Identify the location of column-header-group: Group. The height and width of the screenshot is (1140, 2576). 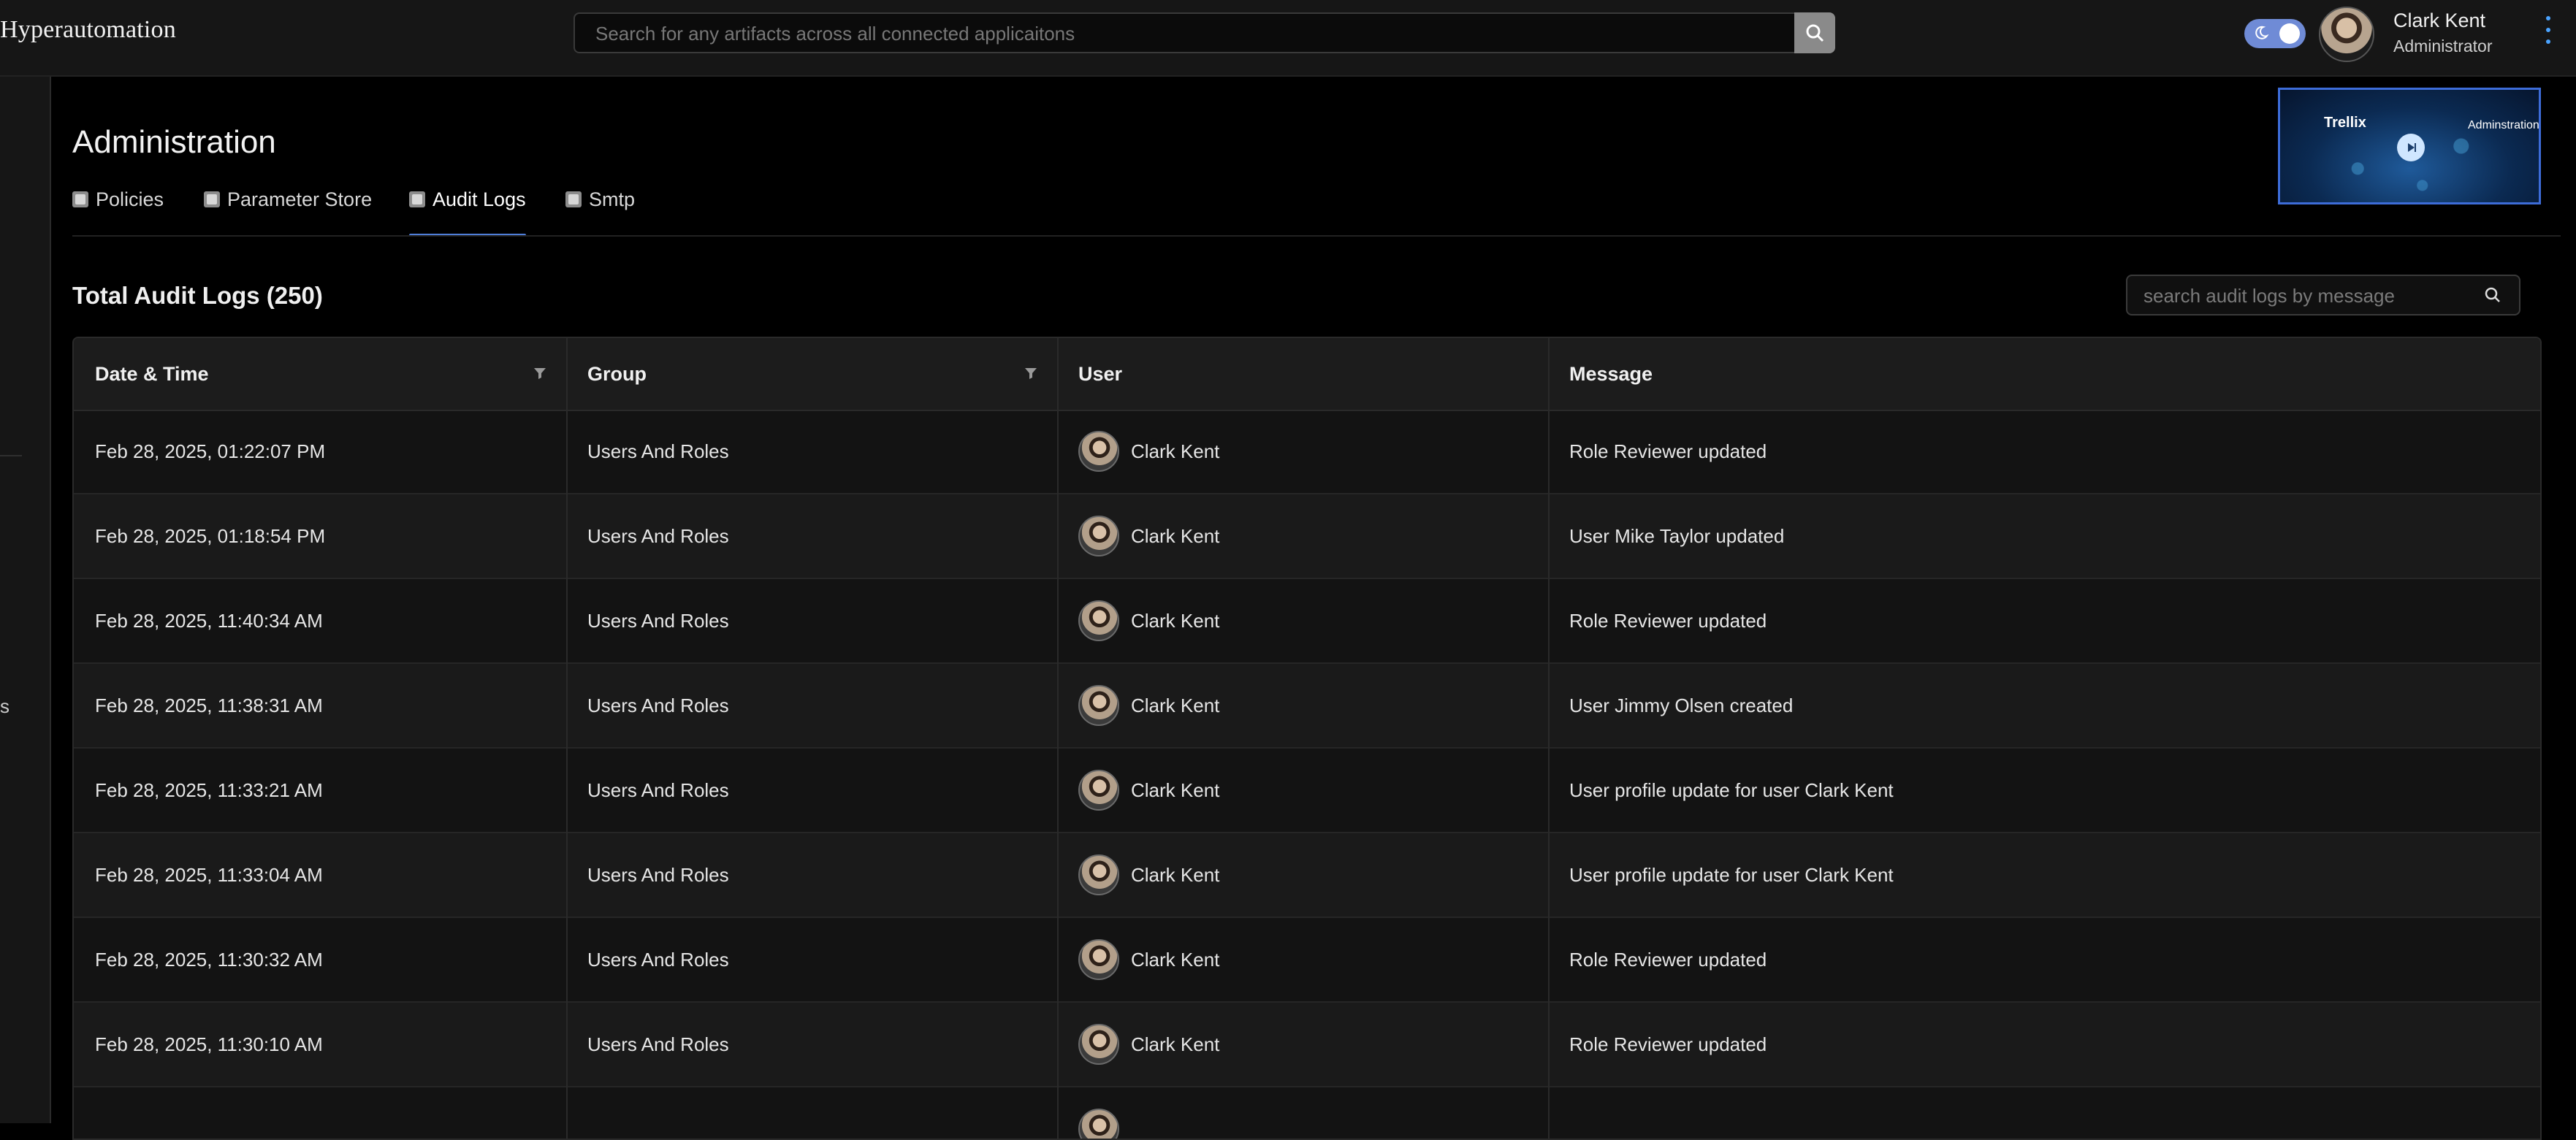
(812, 374).